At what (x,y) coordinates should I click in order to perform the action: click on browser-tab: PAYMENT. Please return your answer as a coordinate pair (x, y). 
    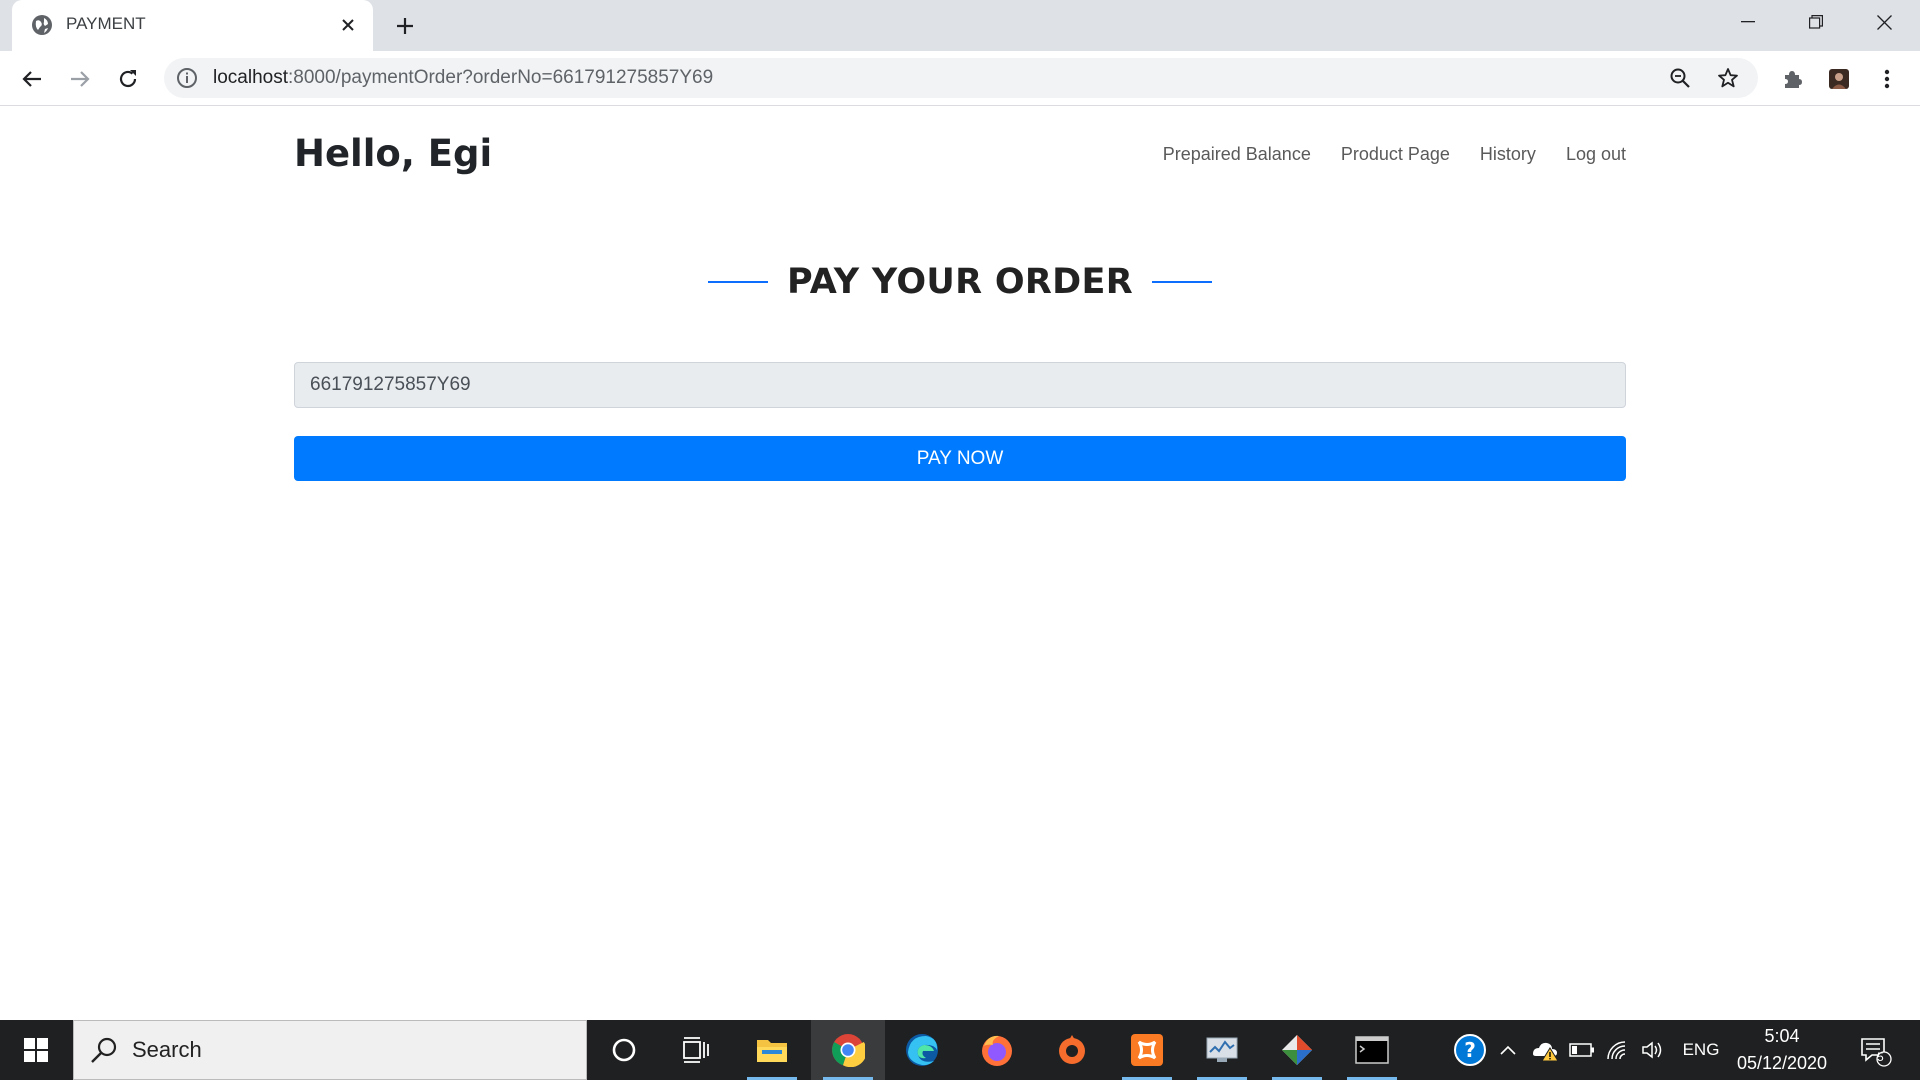
    Looking at the image, I should click on (192, 25).